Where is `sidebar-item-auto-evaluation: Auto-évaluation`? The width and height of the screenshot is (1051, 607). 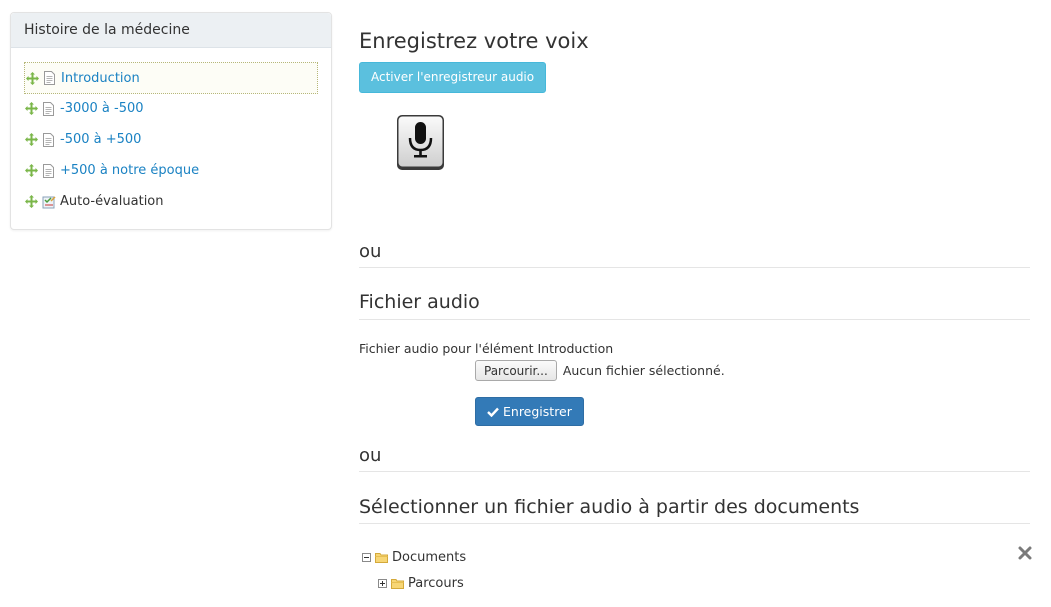
sidebar-item-auto-evaluation: Auto-évaluation is located at coordinates (171, 201).